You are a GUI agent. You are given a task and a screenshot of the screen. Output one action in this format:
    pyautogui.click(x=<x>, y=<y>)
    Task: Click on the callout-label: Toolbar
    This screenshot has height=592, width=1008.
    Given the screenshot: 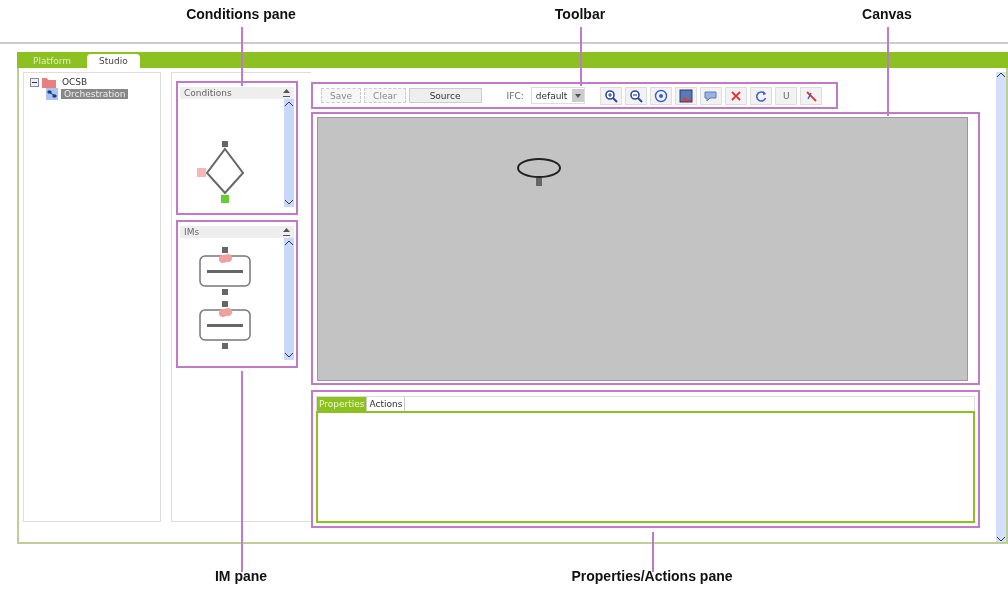 What is the action you would take?
    pyautogui.click(x=580, y=14)
    